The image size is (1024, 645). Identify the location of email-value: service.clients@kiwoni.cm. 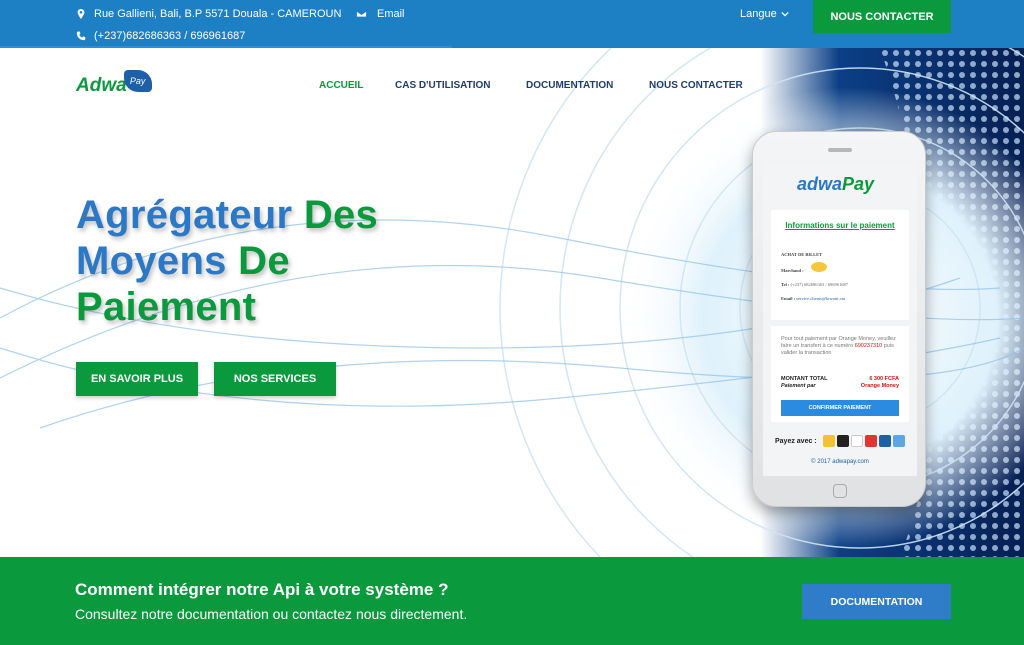
(821, 298).